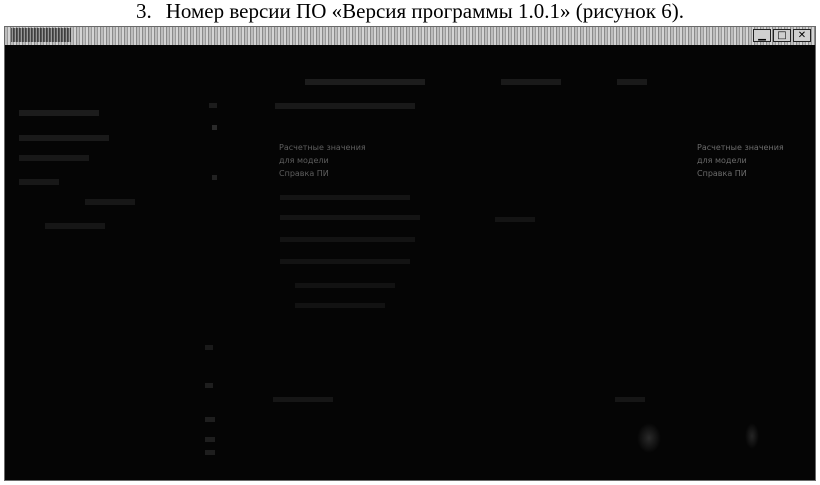 The image size is (820, 485). Describe the element at coordinates (41, 35) in the screenshot. I see `app-icon` at that location.